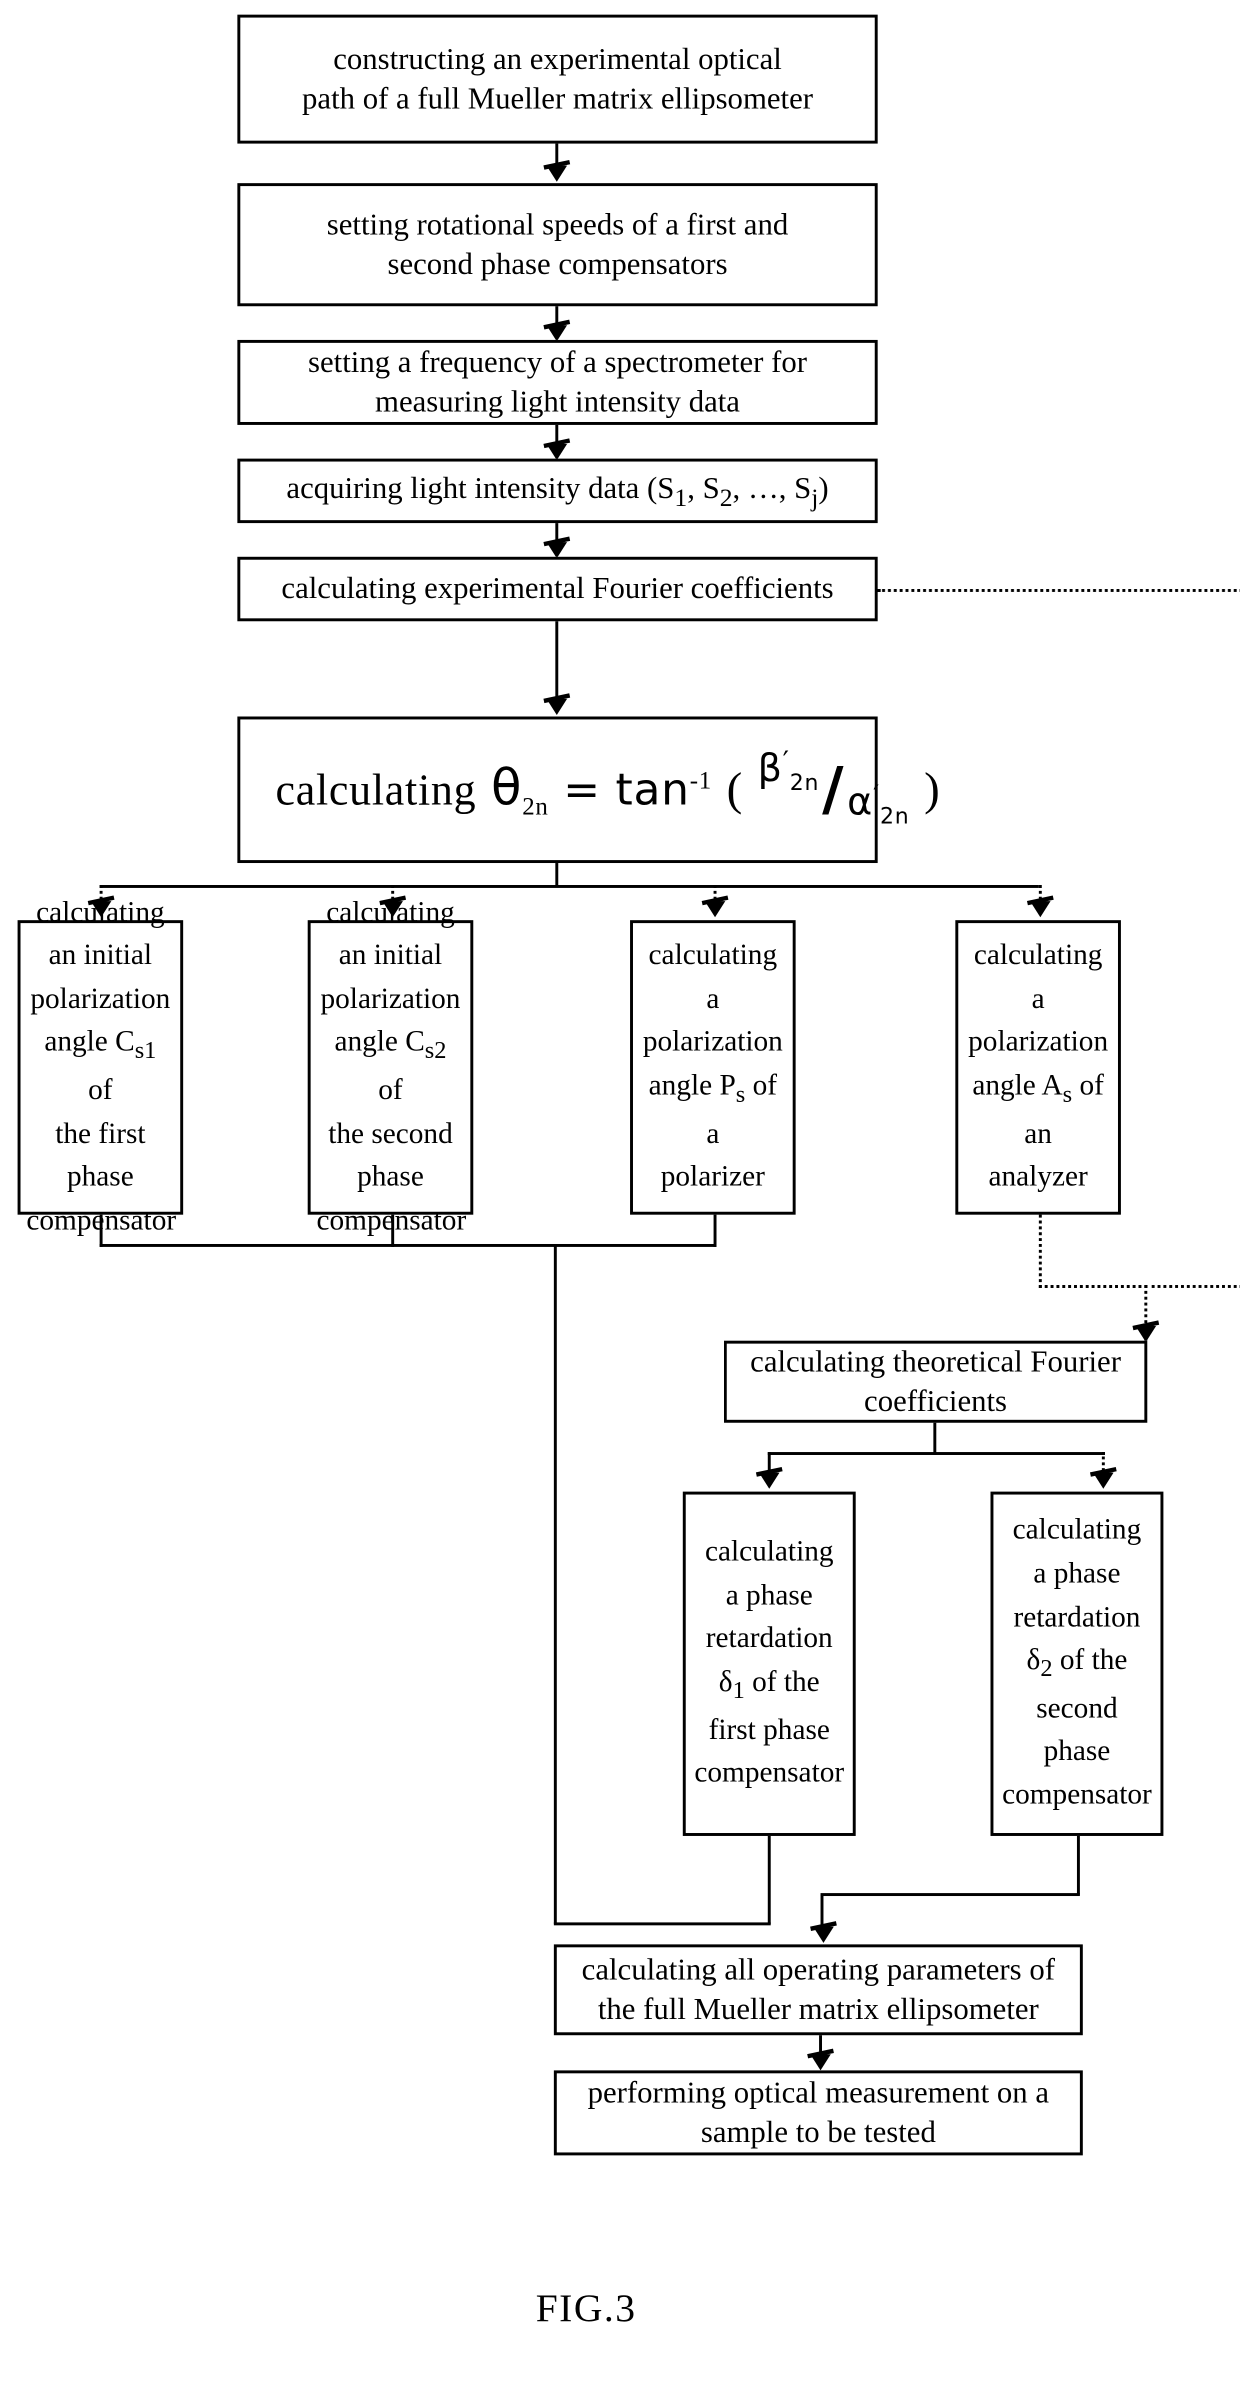 This screenshot has height=2403, width=1240. What do you see at coordinates (703, 487) in the screenshot?
I see `node-acquire-sep1: , S` at bounding box center [703, 487].